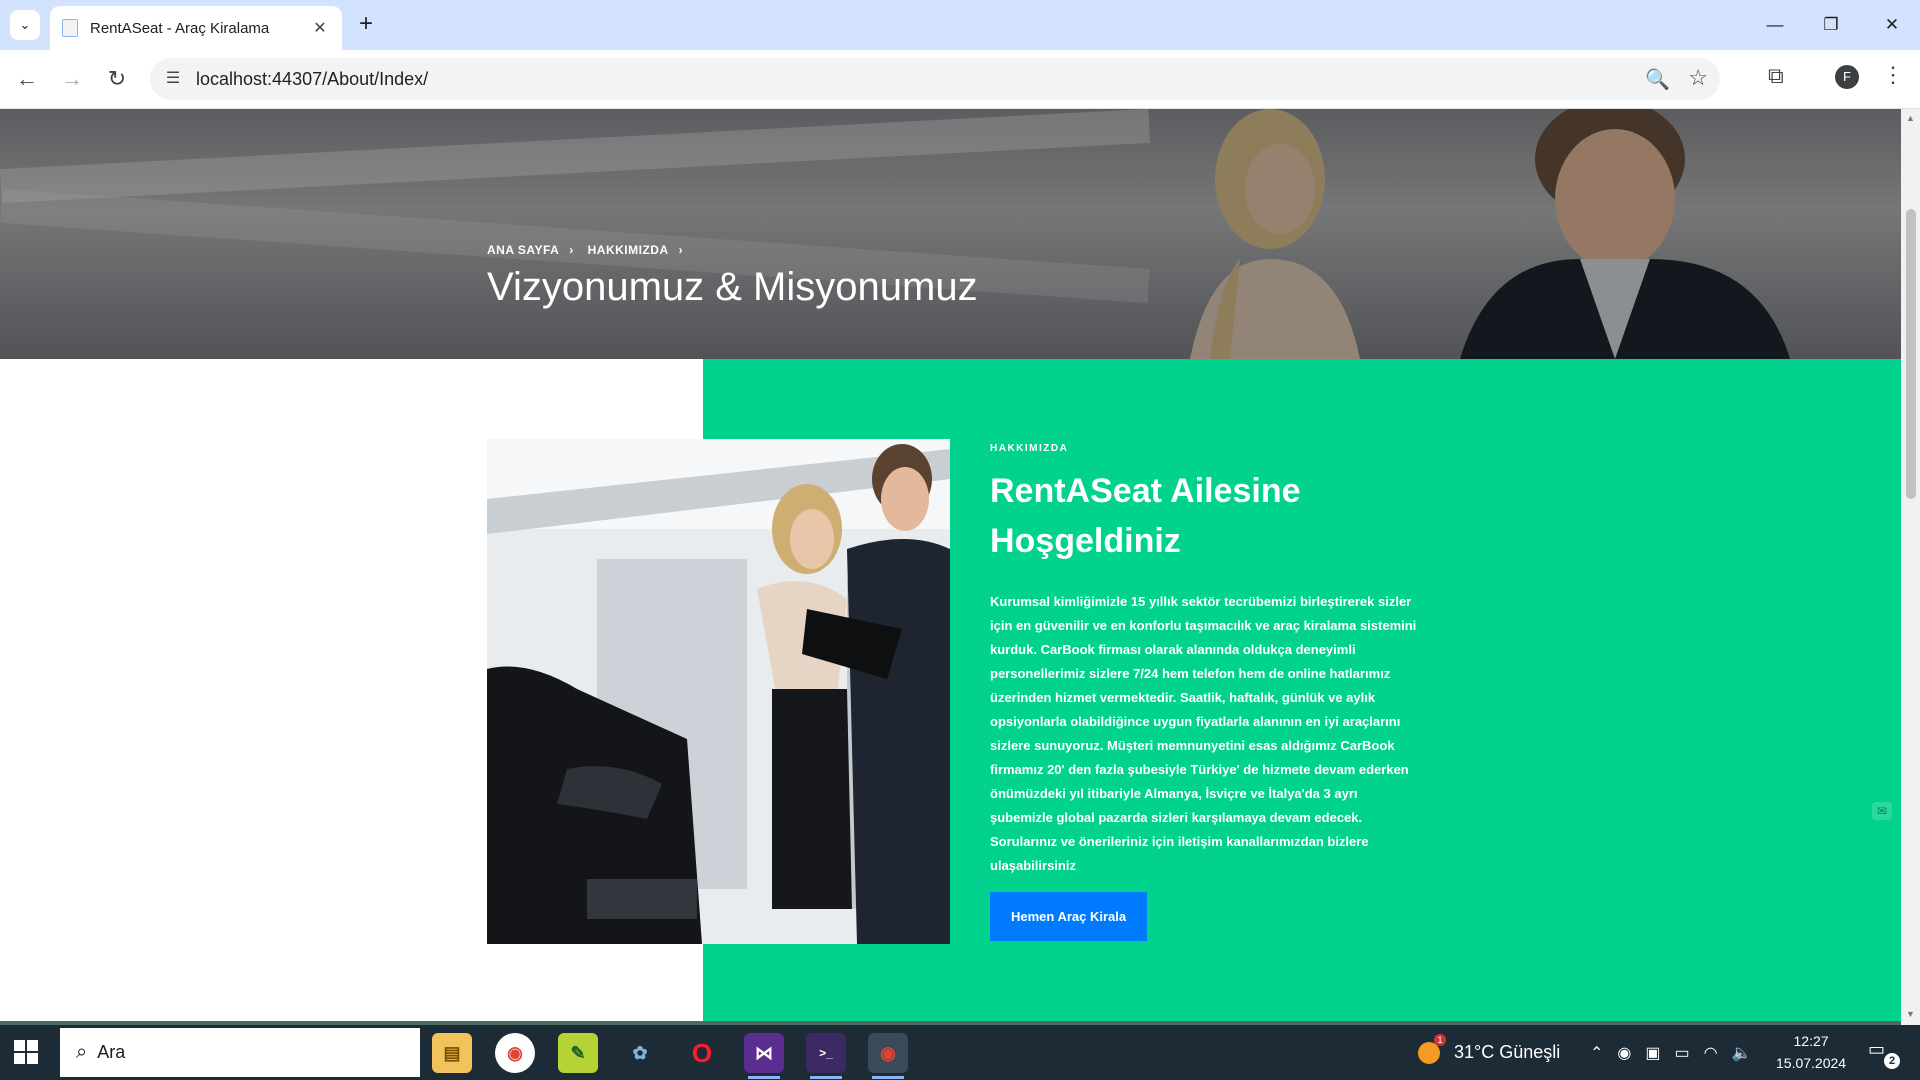 The height and width of the screenshot is (1080, 1920). What do you see at coordinates (640, 1053) in the screenshot?
I see `paint-app-icon: ✿` at bounding box center [640, 1053].